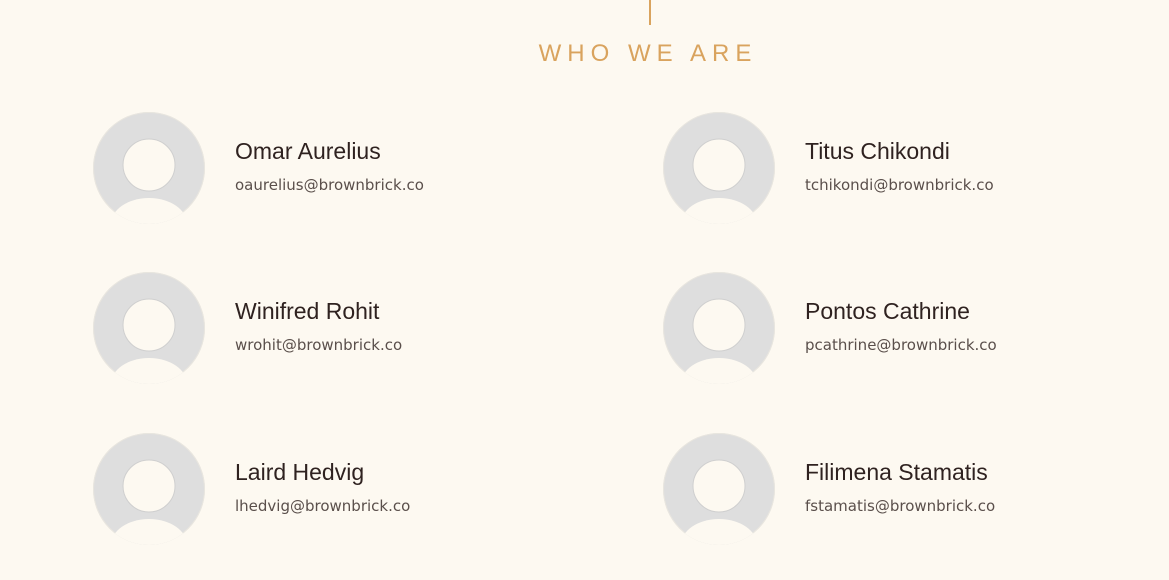 The width and height of the screenshot is (1169, 580). I want to click on team-member-card: Laird Hedvig lhedvig@brownbrick.co, so click(353, 489).